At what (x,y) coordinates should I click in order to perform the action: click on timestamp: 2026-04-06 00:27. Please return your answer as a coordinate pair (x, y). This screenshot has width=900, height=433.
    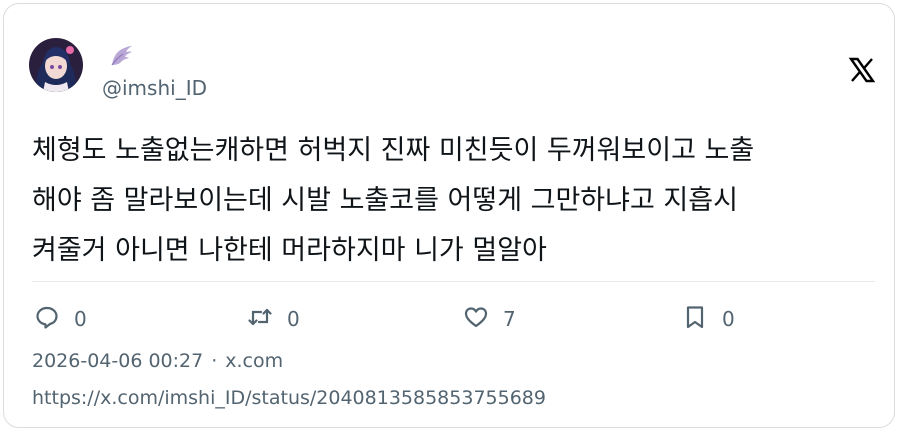
    Looking at the image, I should click on (117, 361).